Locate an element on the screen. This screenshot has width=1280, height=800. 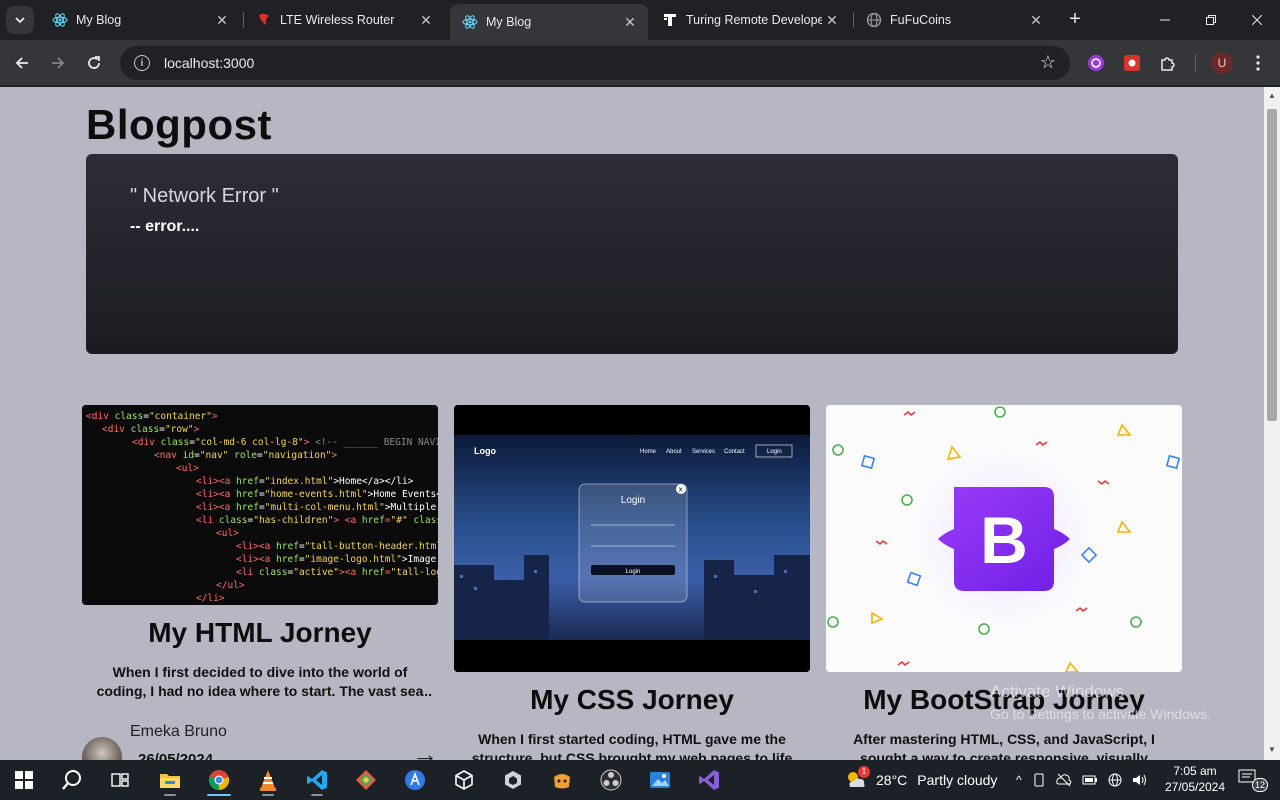
obs-button is located at coordinates (611, 780).